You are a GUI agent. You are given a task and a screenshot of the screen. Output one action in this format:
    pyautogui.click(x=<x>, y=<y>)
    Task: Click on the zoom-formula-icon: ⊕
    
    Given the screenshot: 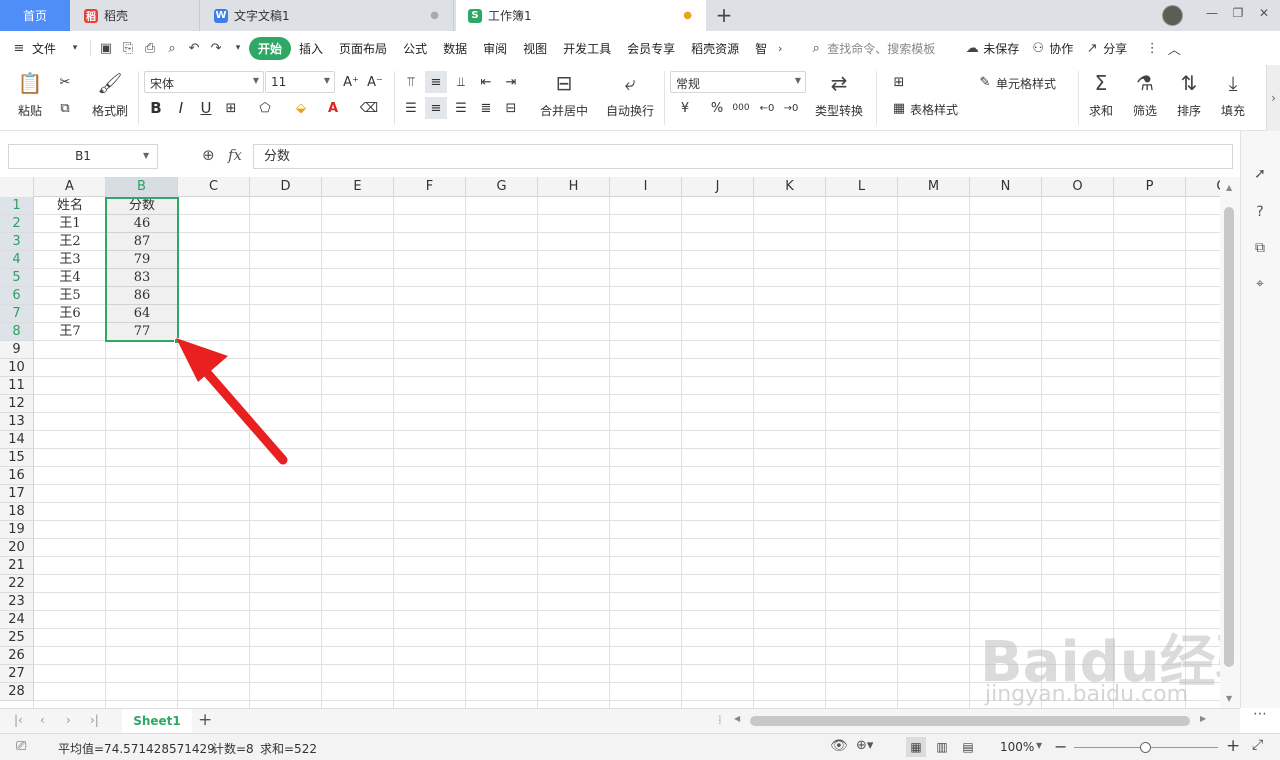 What is the action you would take?
    pyautogui.click(x=208, y=155)
    